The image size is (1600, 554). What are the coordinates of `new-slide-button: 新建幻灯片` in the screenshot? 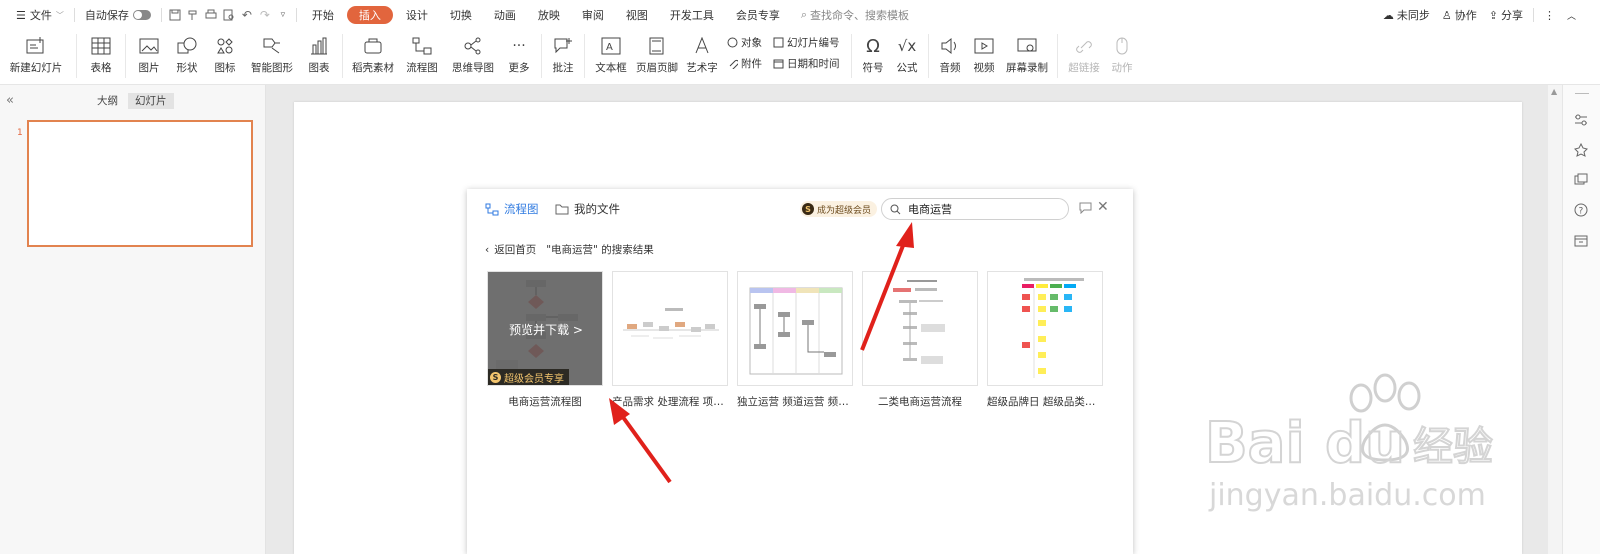 It's located at (36, 55).